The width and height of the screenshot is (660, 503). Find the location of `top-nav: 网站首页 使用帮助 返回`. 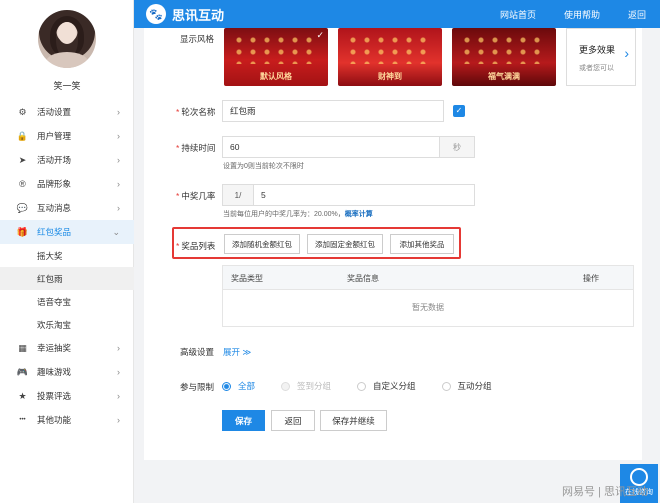

top-nav: 网站首页 使用帮助 返回 is located at coordinates (559, 14).